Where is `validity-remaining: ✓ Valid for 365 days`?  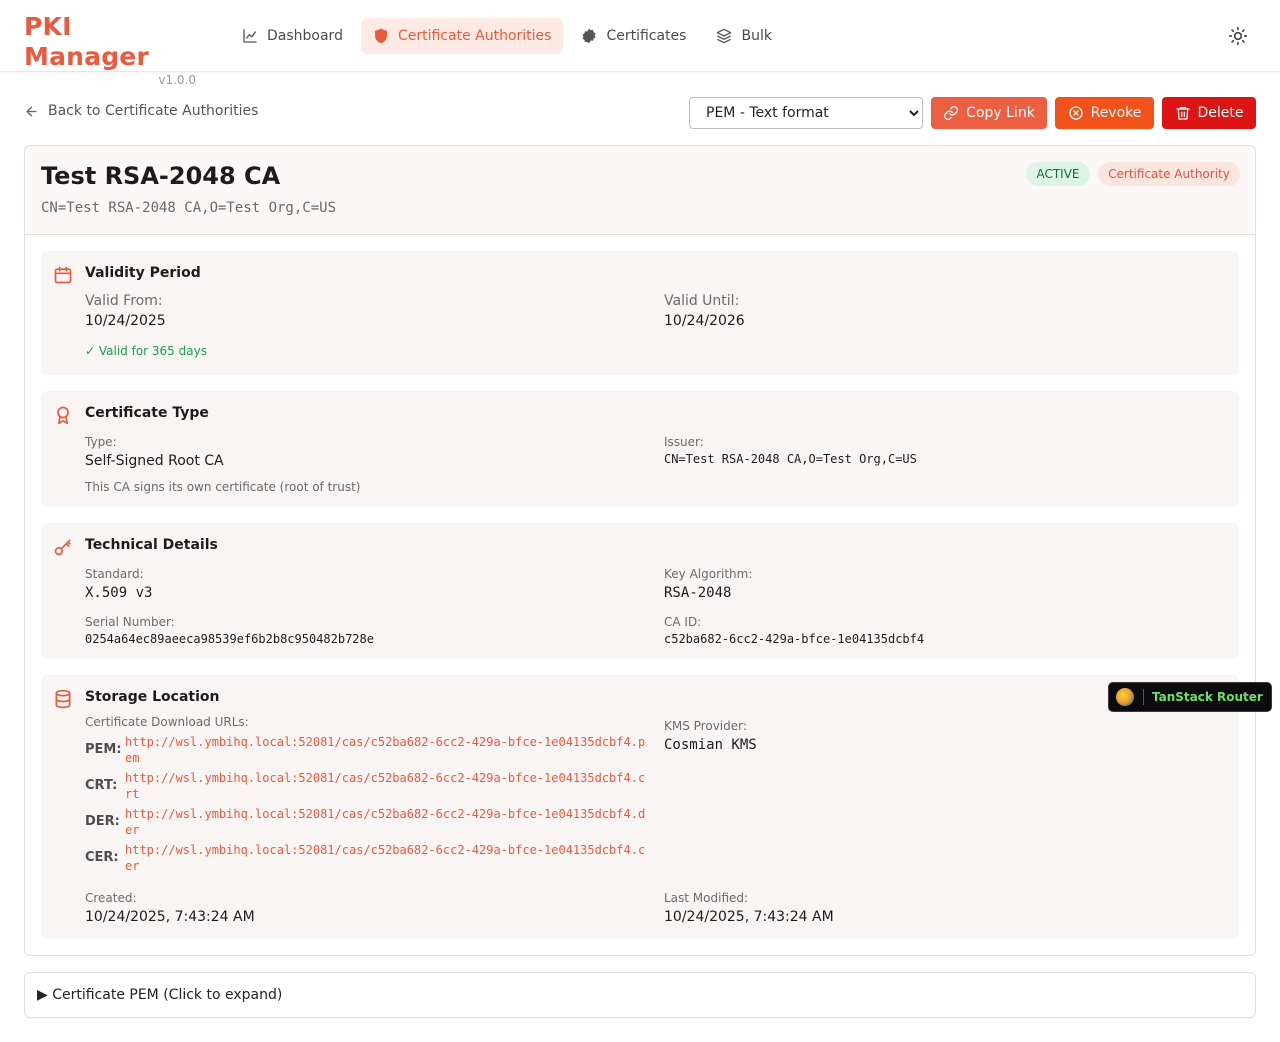 validity-remaining: ✓ Valid for 365 days is located at coordinates (146, 351).